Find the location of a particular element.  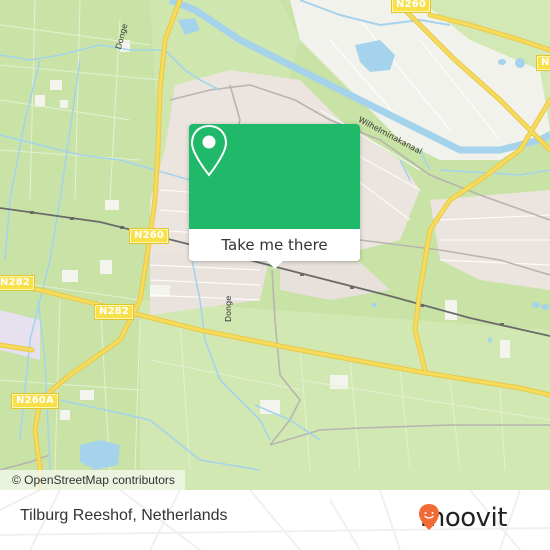

moovit-smiley-pin-icon is located at coordinates (429, 517).